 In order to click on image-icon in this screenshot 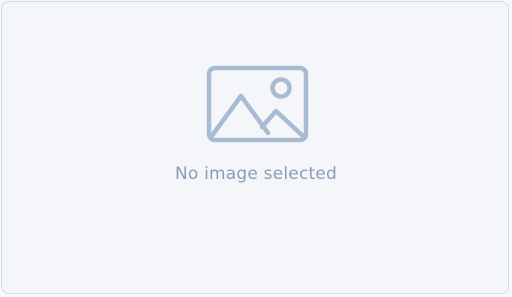, I will do `click(257, 104)`.